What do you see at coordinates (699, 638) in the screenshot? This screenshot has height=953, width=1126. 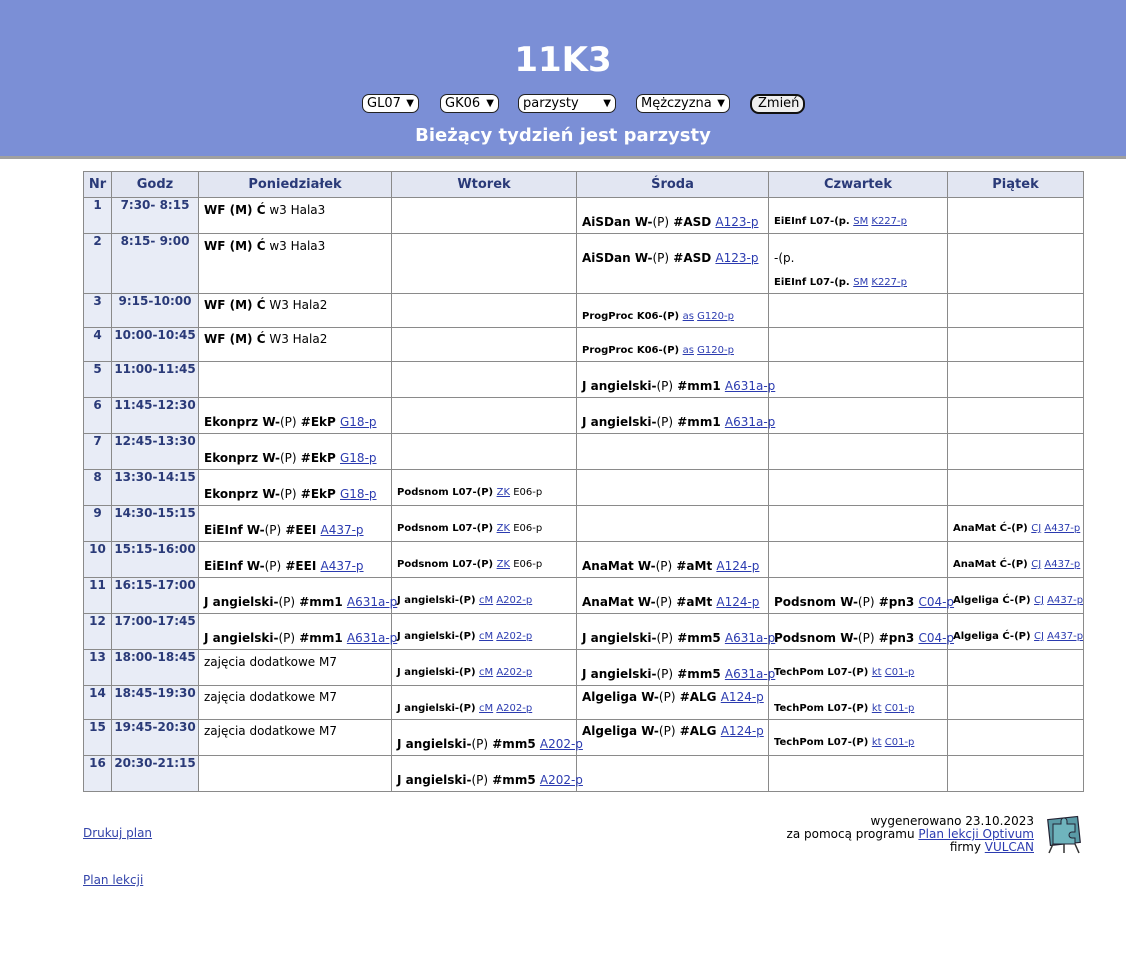 I see `group: #mm5` at bounding box center [699, 638].